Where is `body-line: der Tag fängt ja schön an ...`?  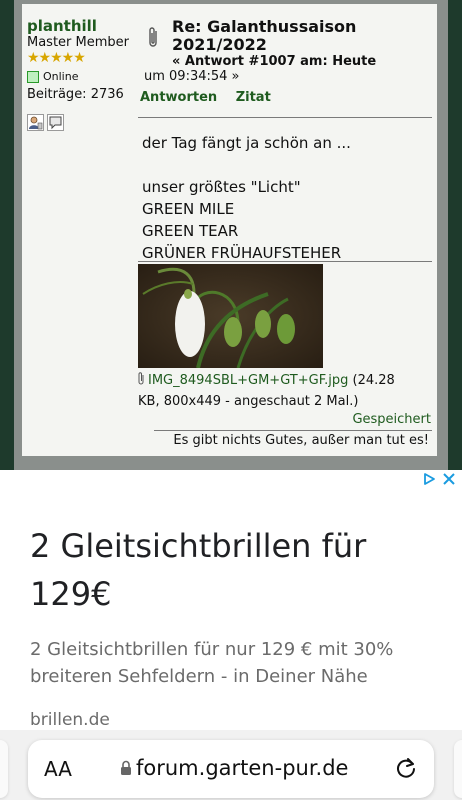
body-line: der Tag fängt ja schön an ... is located at coordinates (246, 143).